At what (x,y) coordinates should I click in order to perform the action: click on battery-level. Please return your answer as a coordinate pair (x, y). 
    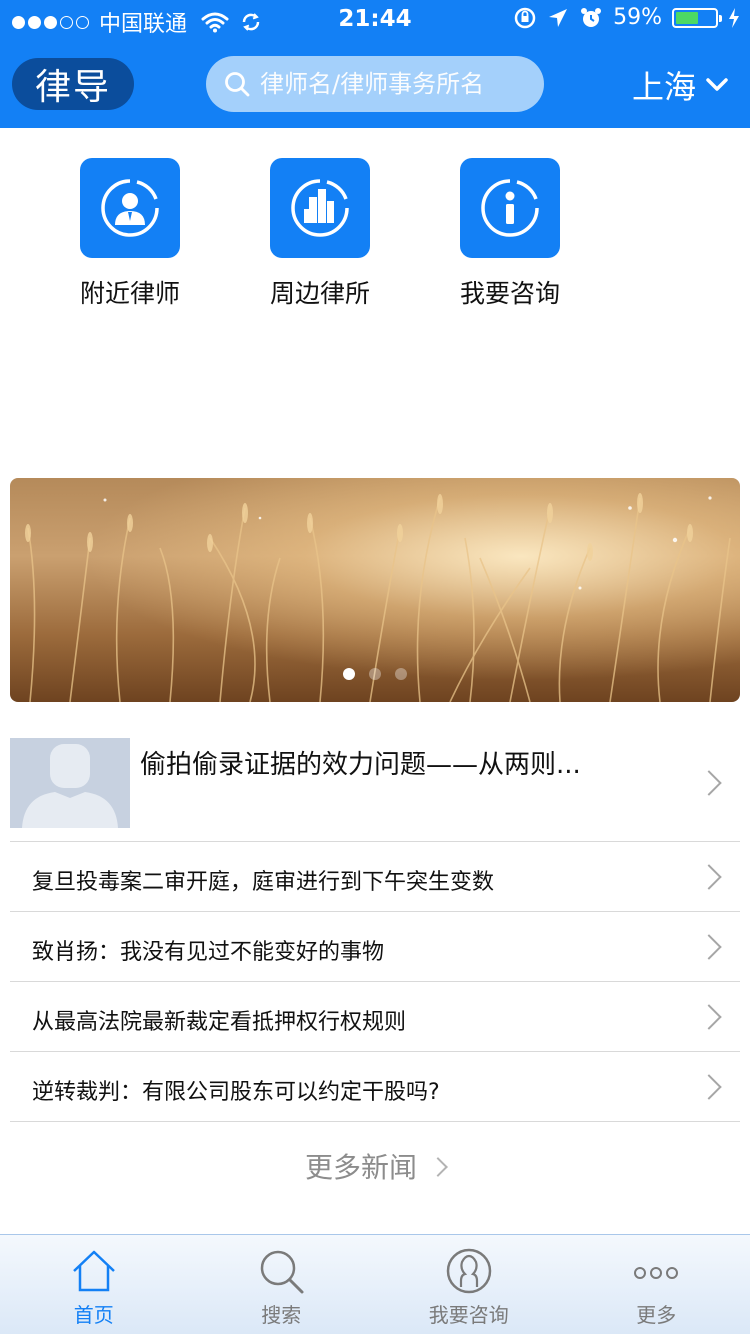
    Looking at the image, I should click on (687, 17).